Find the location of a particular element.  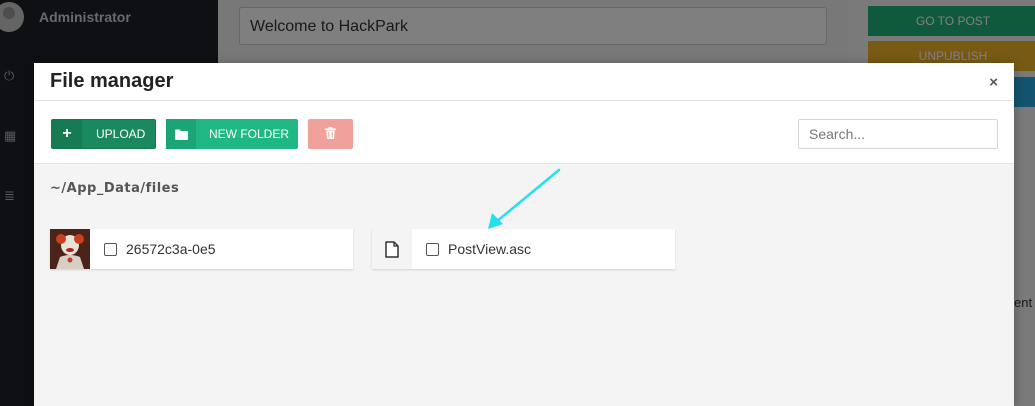

modal-title: File manager is located at coordinates (112, 81).